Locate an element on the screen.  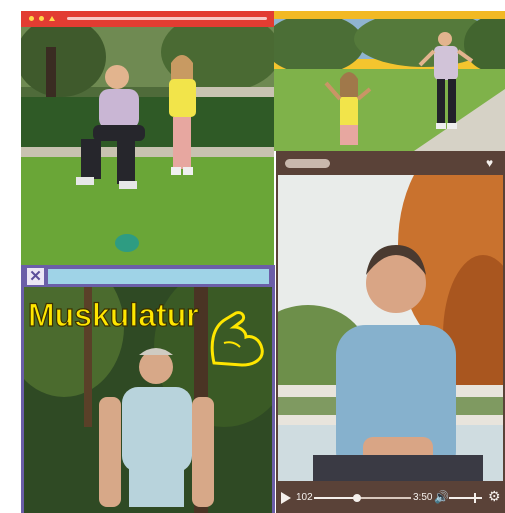
volume-slider is located at coordinates (465, 498).